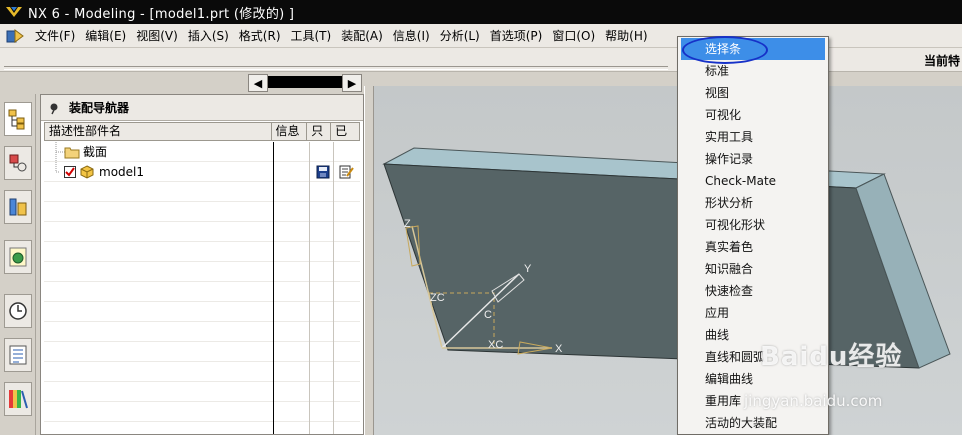 The image size is (962, 435). Describe the element at coordinates (99, 108) in the screenshot. I see `panel-title: 装配导航器` at that location.